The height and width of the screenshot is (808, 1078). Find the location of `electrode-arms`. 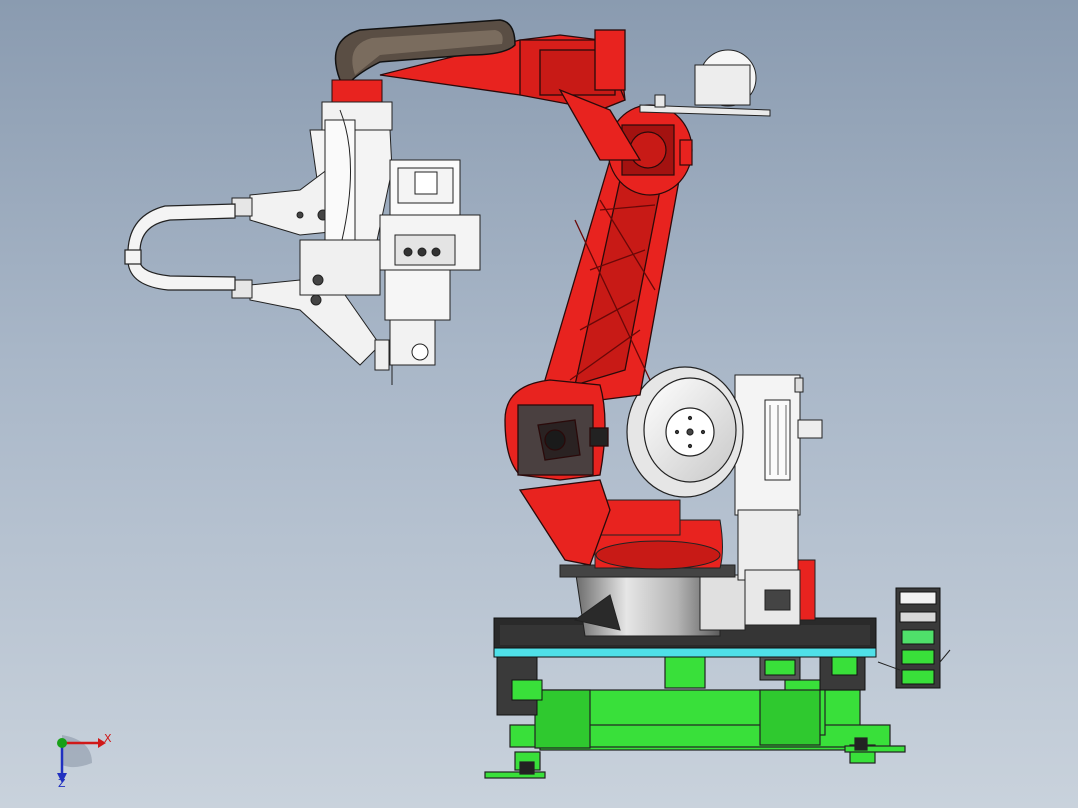

electrode-arms is located at coordinates (180, 247).